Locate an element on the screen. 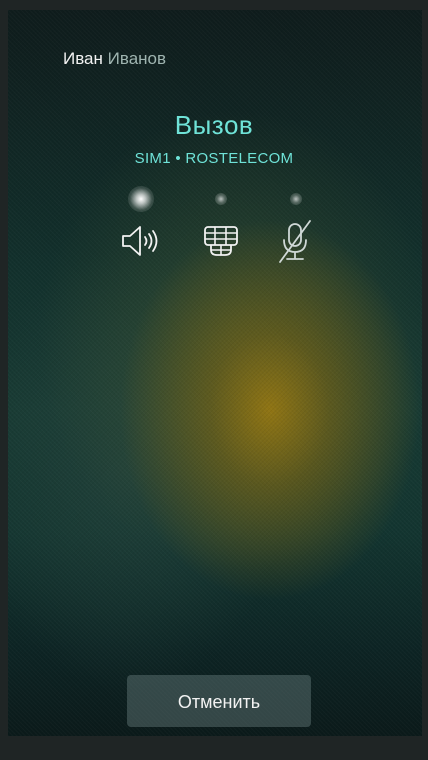 This screenshot has width=428, height=760. contact-last-name: Иванов is located at coordinates (137, 58).